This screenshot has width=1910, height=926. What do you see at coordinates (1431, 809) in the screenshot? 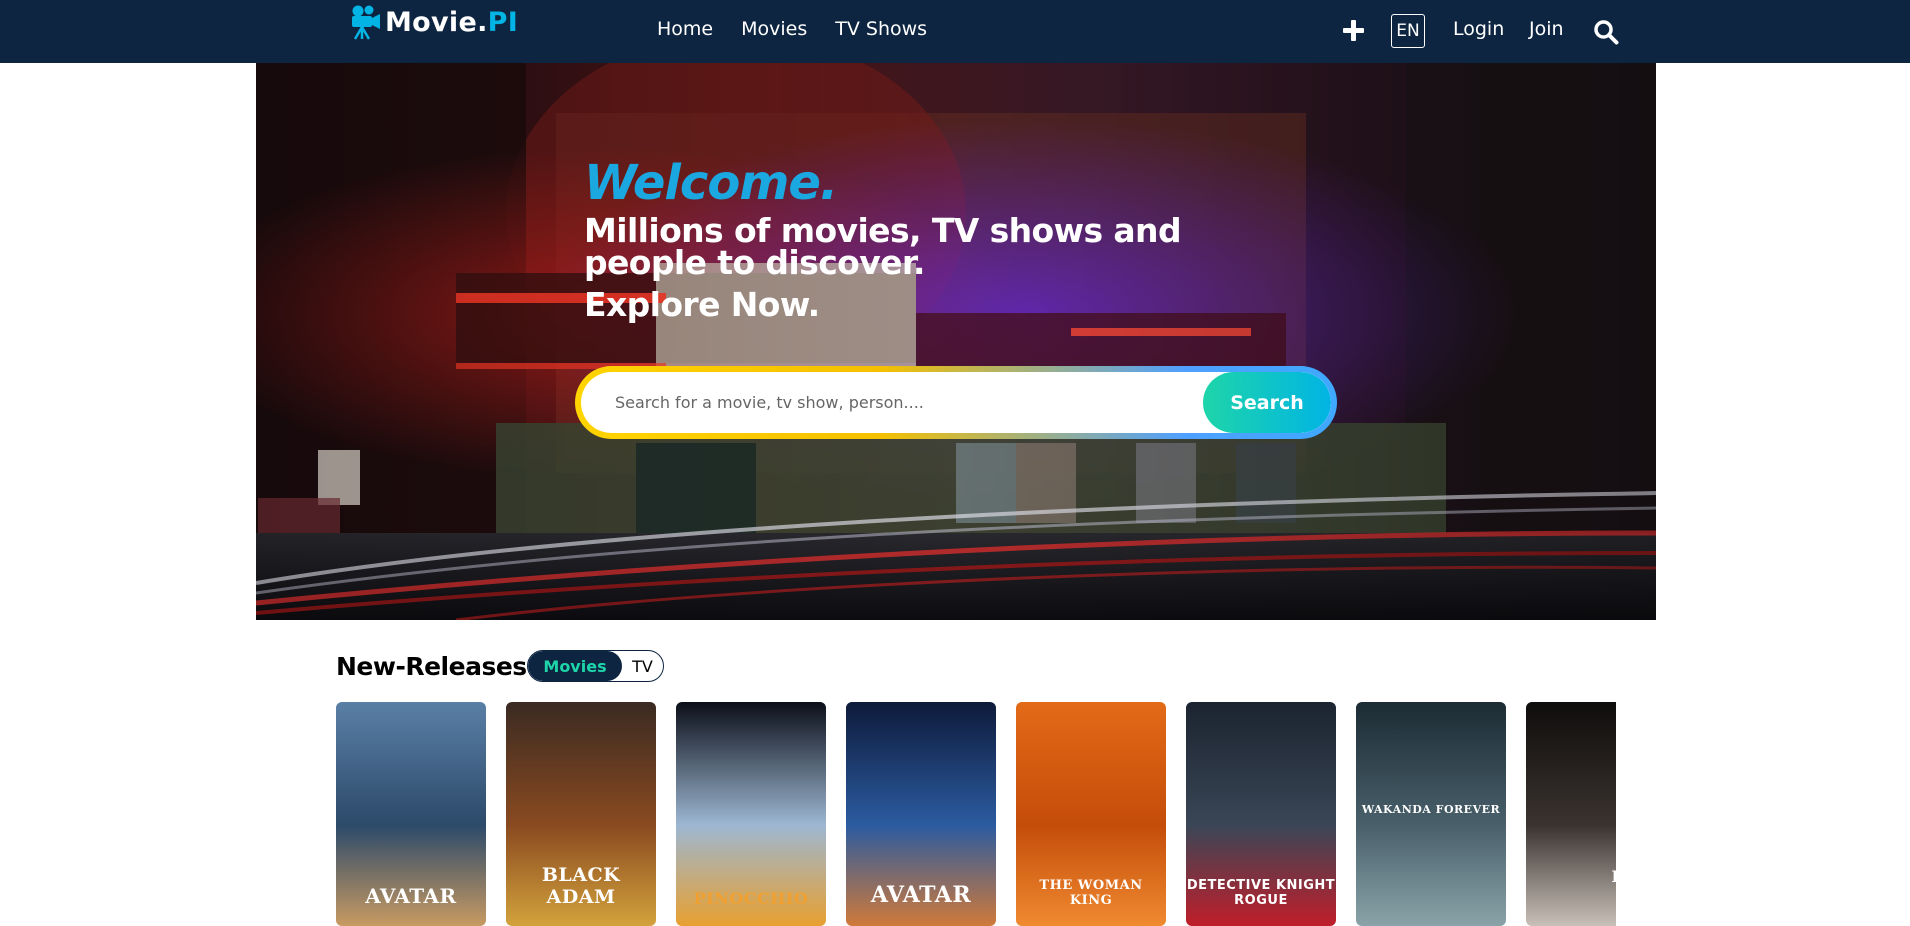
I see `poster-title: WAKANDA FOREVER` at bounding box center [1431, 809].